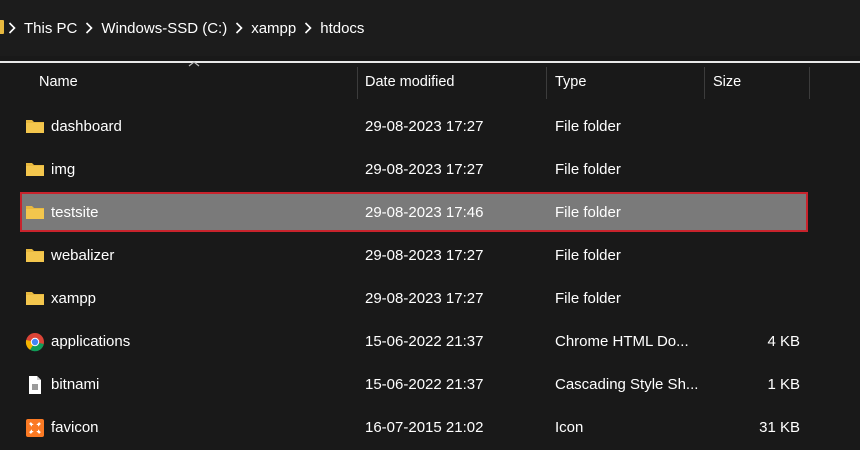  I want to click on breadcrumb-drive: Windows-SSD (C:), so click(164, 28).